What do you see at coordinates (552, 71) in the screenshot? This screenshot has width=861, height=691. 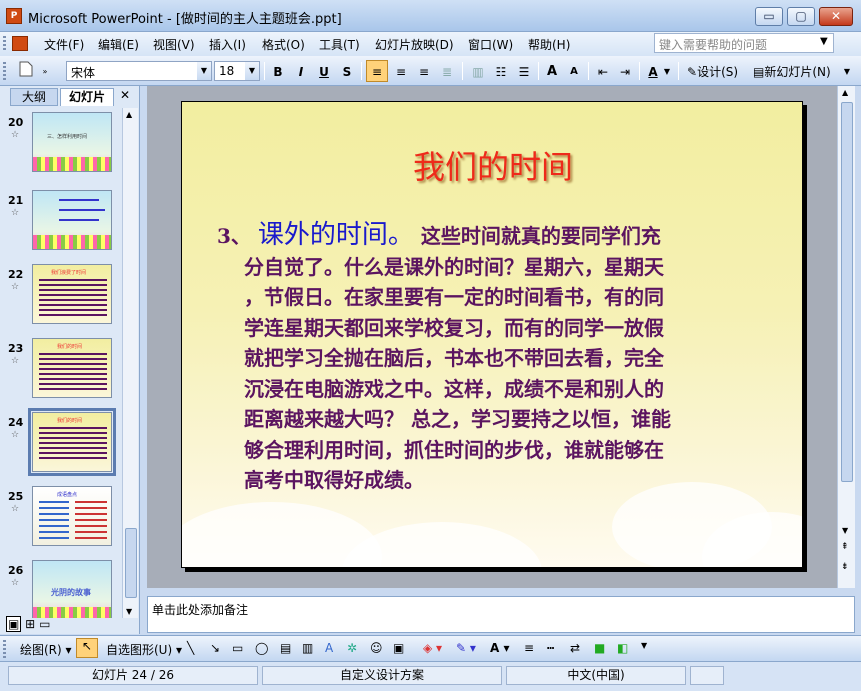 I see `grow-font-button: A` at bounding box center [552, 71].